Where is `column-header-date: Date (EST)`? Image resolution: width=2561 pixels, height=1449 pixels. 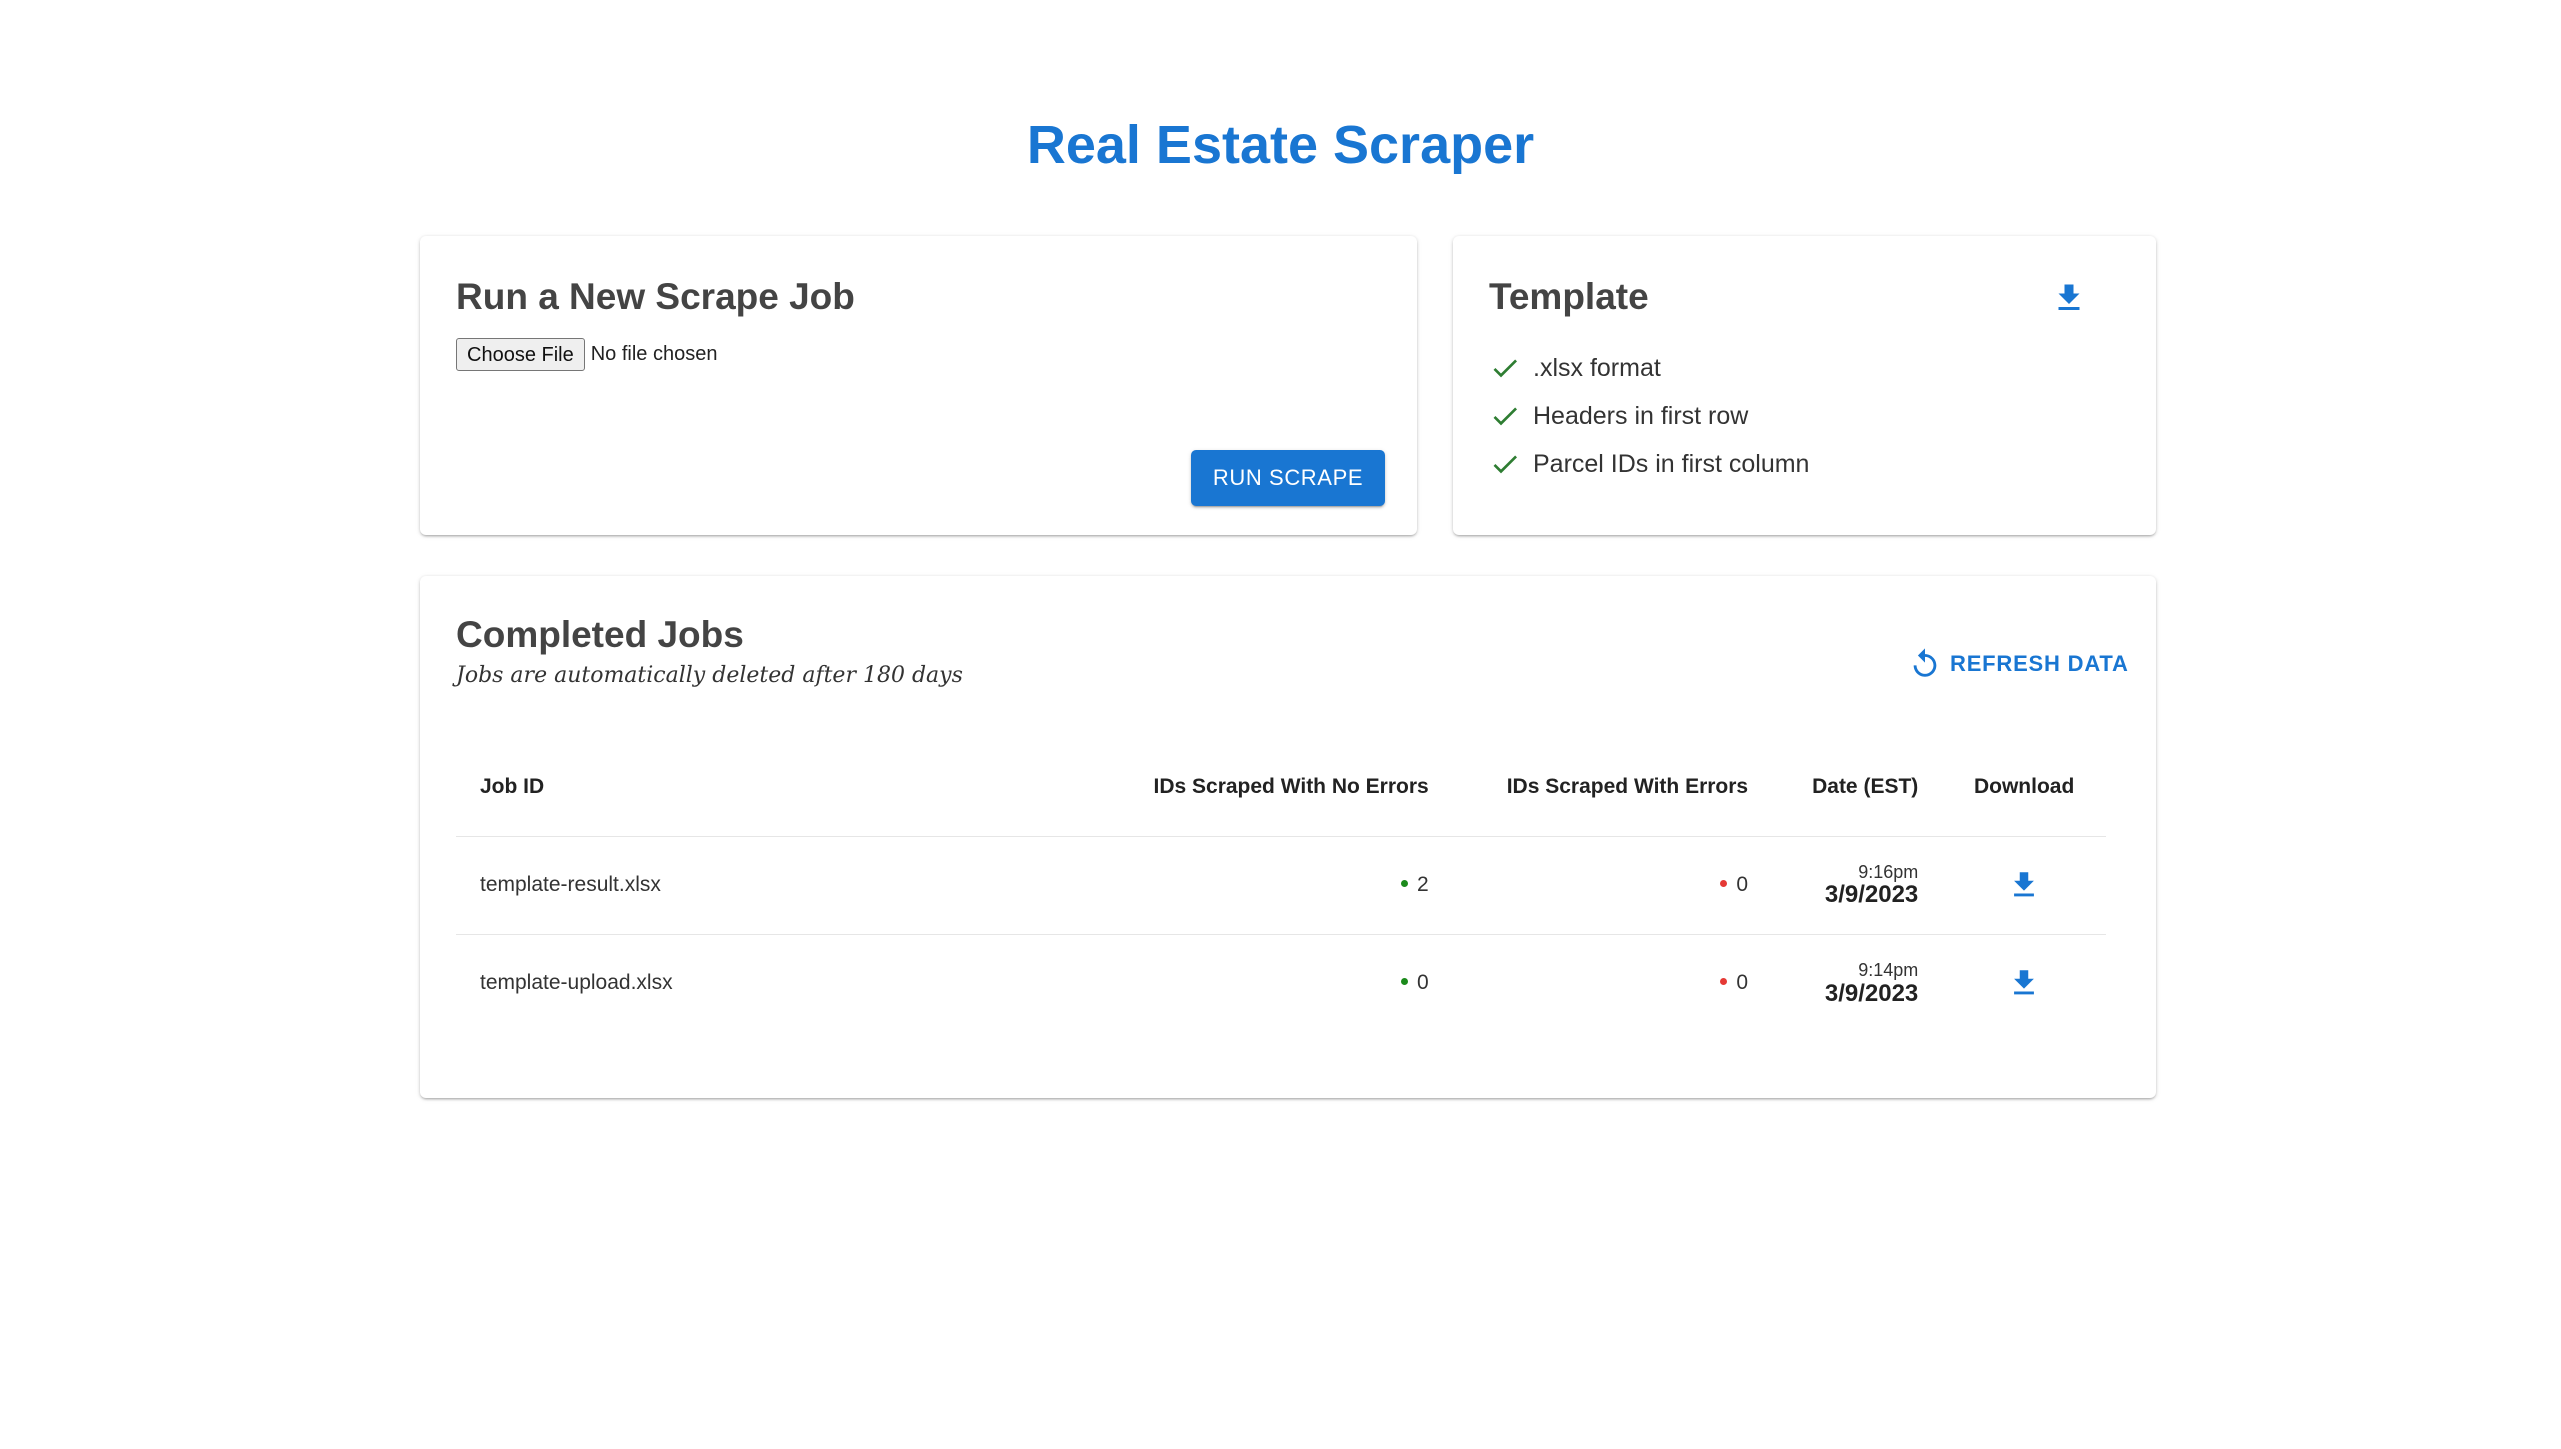 column-header-date: Date (EST) is located at coordinates (1857, 787).